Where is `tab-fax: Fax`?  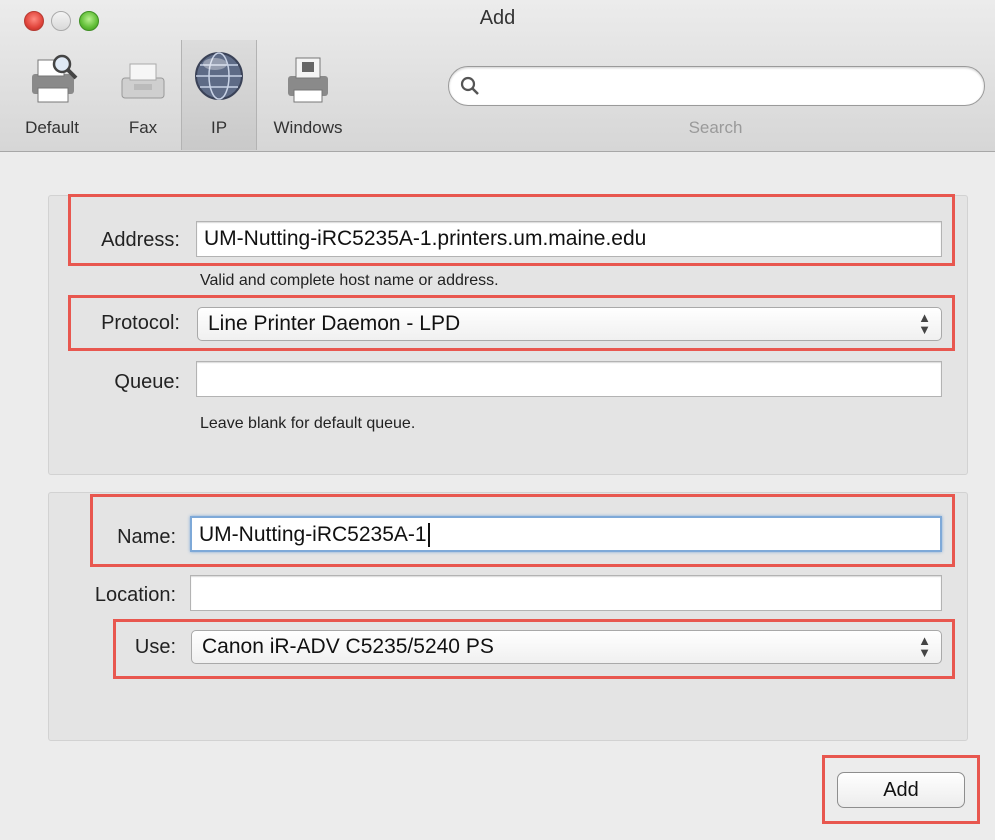 tab-fax: Fax is located at coordinates (143, 100).